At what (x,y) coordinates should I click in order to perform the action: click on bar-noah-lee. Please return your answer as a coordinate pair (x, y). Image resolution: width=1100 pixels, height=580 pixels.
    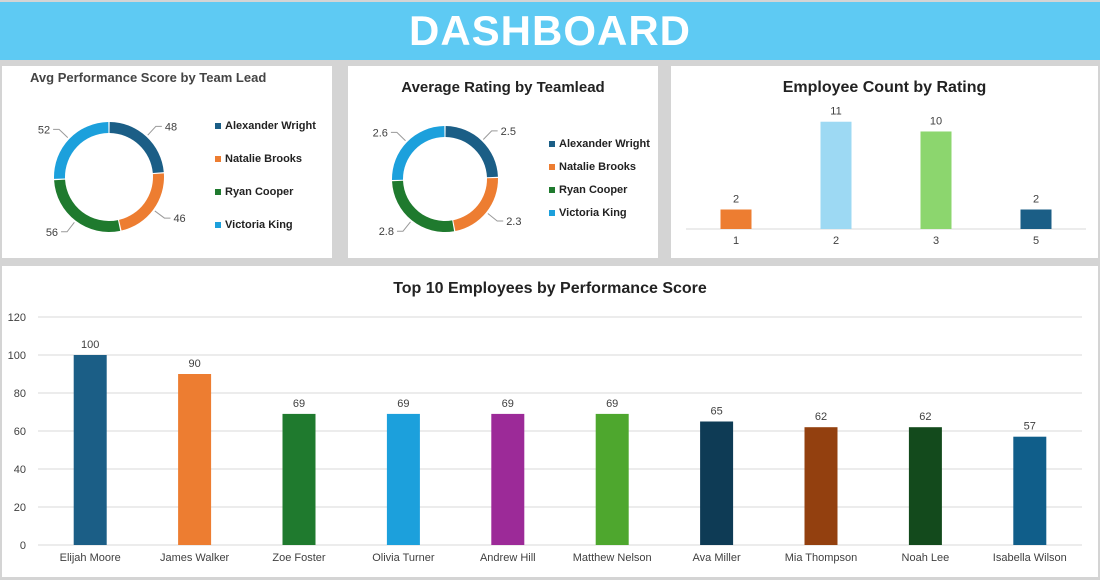
    Looking at the image, I should click on (925, 486).